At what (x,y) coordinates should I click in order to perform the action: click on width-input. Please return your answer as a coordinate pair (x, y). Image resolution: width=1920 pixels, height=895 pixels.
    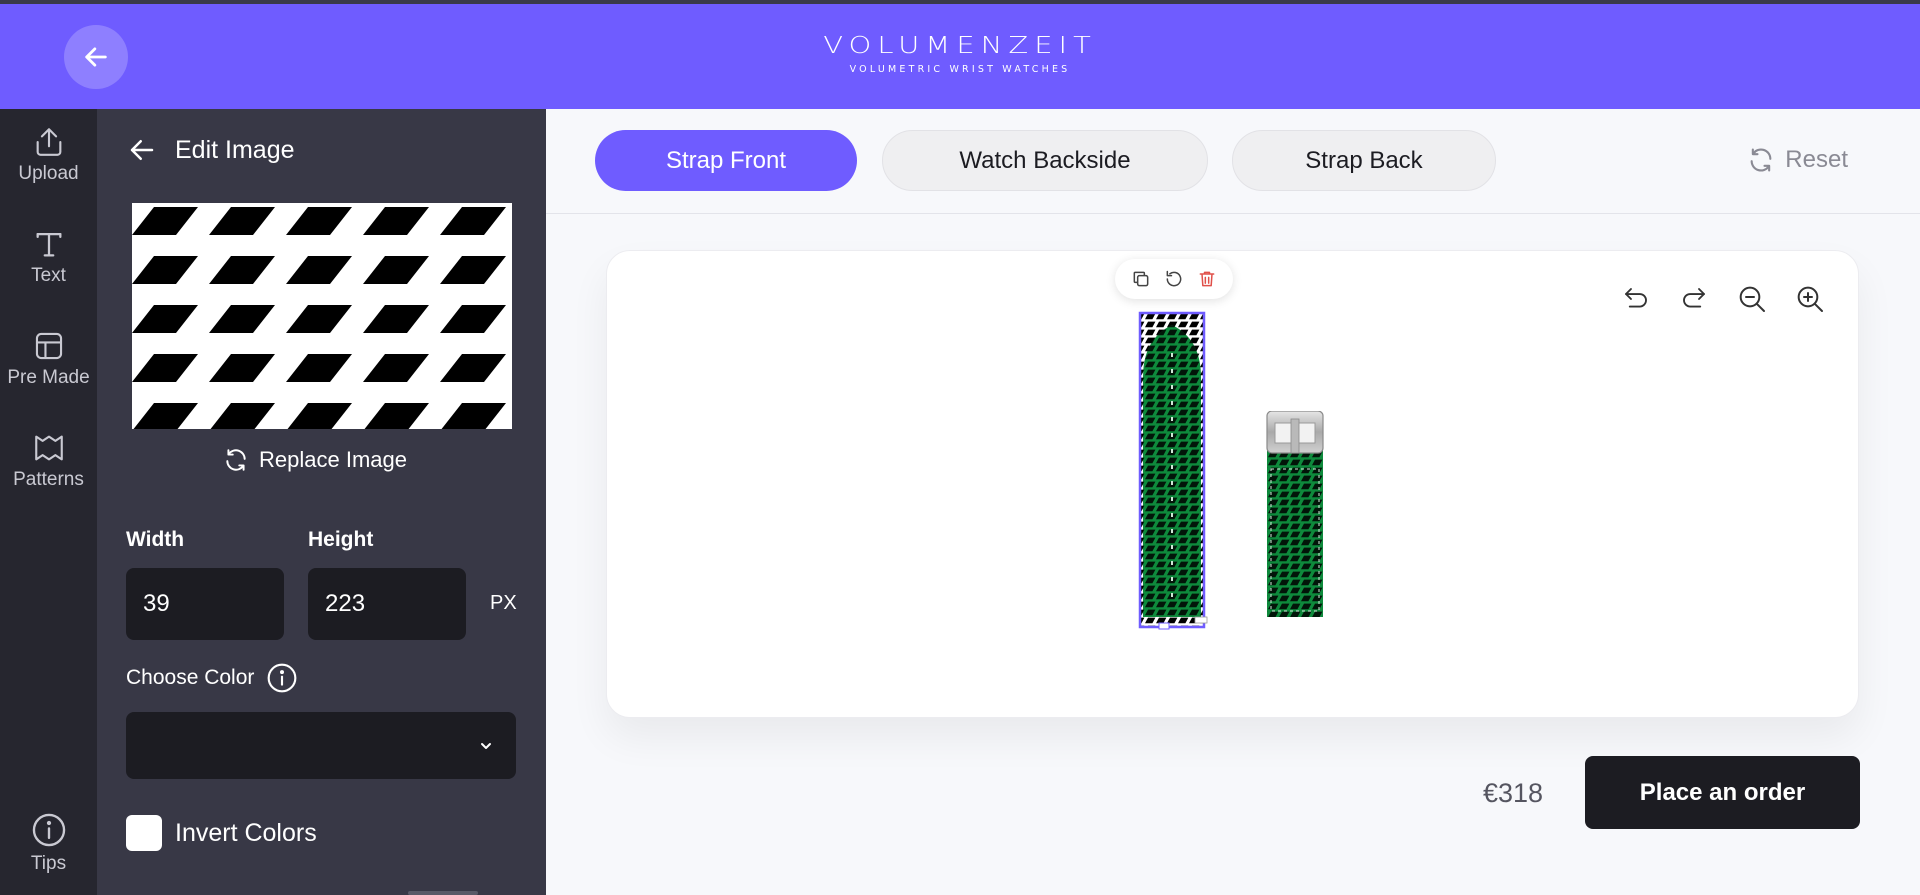
    Looking at the image, I should click on (205, 604).